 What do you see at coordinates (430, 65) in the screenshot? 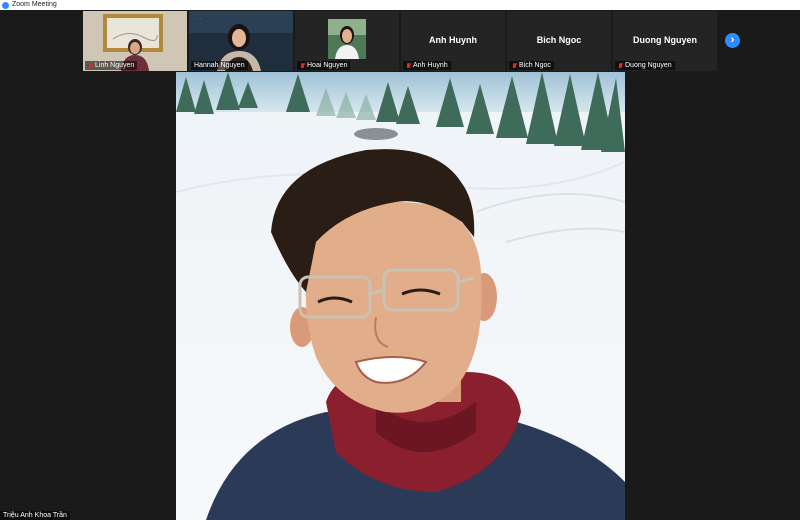
I see `participant-name: Anh Huynh` at bounding box center [430, 65].